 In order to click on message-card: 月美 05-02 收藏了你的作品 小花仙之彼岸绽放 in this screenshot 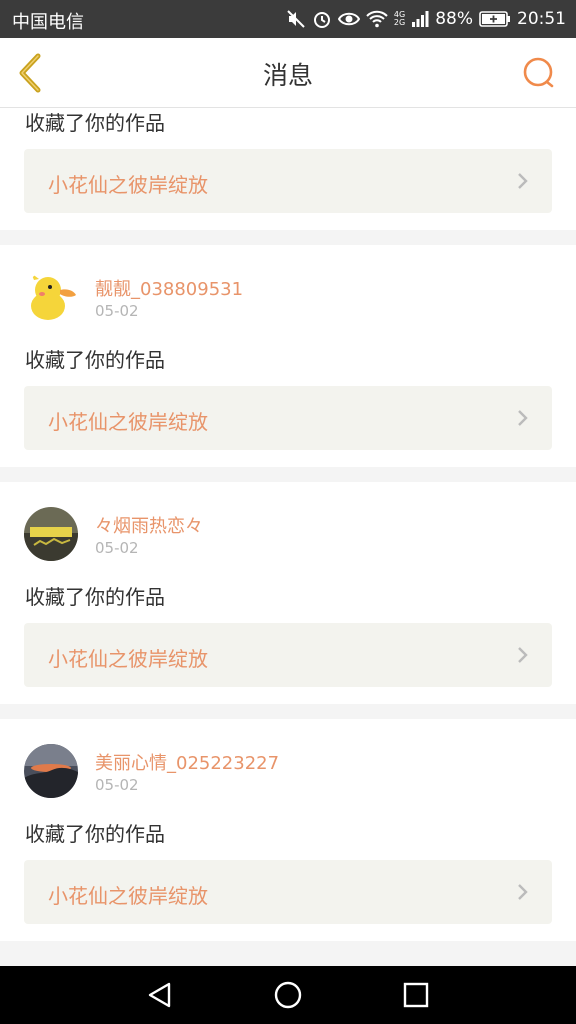, I will do `click(288, 169)`.